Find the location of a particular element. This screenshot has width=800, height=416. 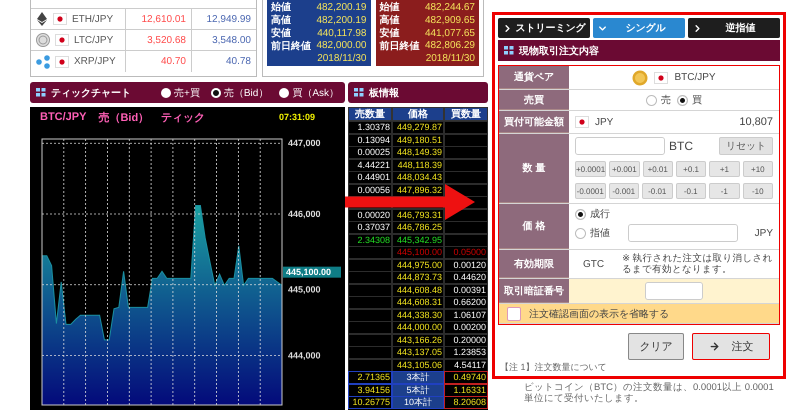

panel-title: 板情報 is located at coordinates (384, 93).